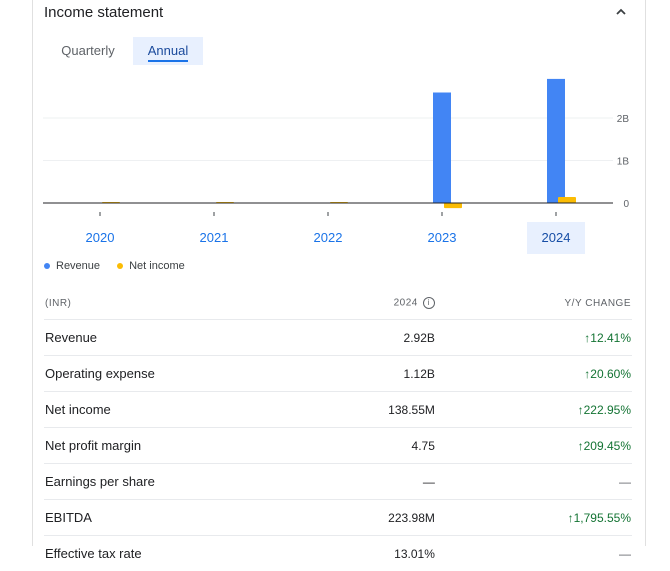  I want to click on row-change: ↑1,795.55%, so click(534, 518).